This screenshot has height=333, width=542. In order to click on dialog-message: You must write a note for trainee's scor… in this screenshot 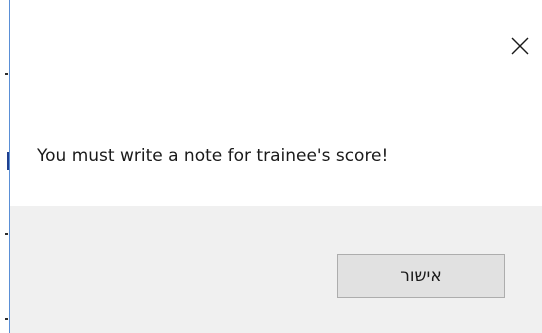, I will do `click(213, 156)`.